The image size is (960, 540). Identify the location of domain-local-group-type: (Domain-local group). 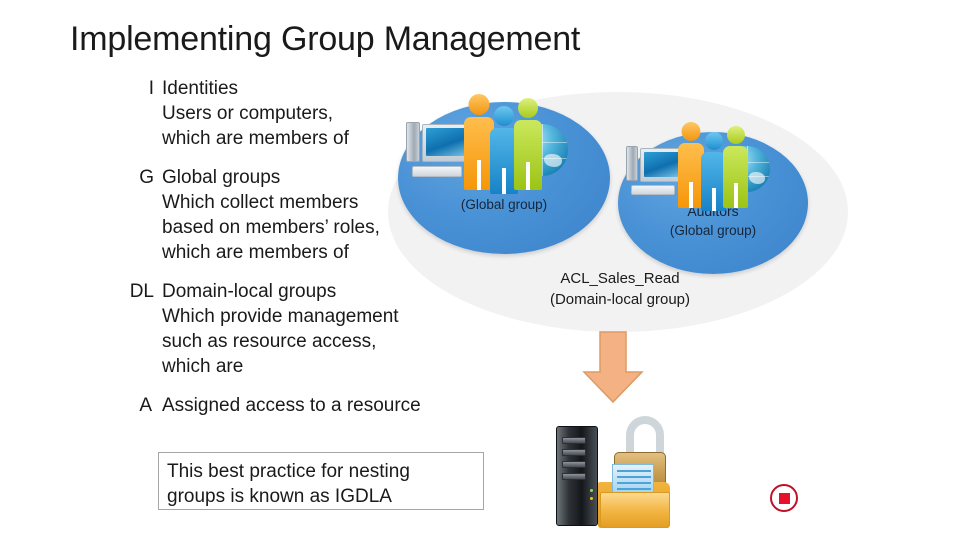
(620, 299).